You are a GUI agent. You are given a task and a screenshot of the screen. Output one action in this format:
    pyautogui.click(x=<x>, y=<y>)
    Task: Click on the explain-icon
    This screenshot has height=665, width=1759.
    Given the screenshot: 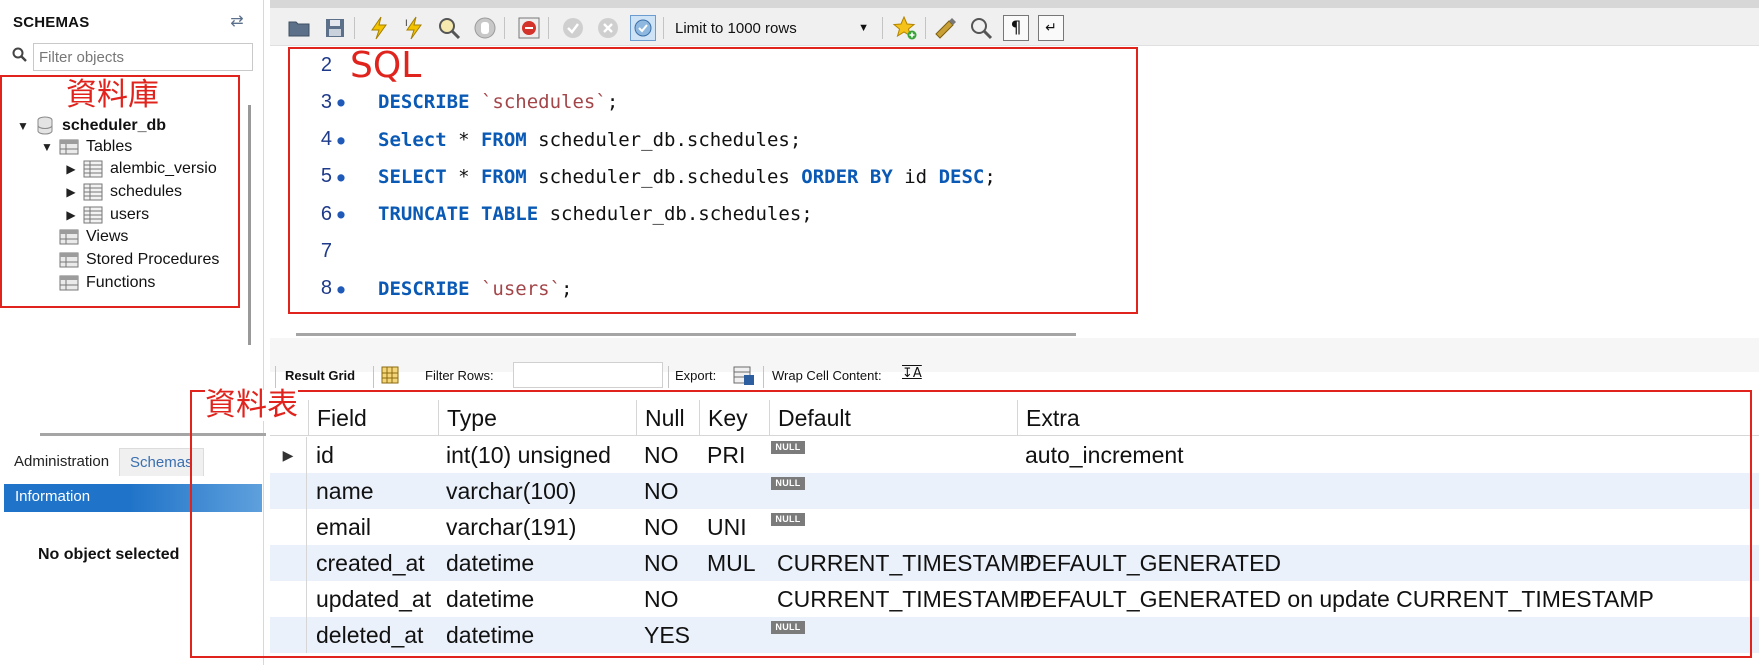 What is the action you would take?
    pyautogui.click(x=449, y=28)
    